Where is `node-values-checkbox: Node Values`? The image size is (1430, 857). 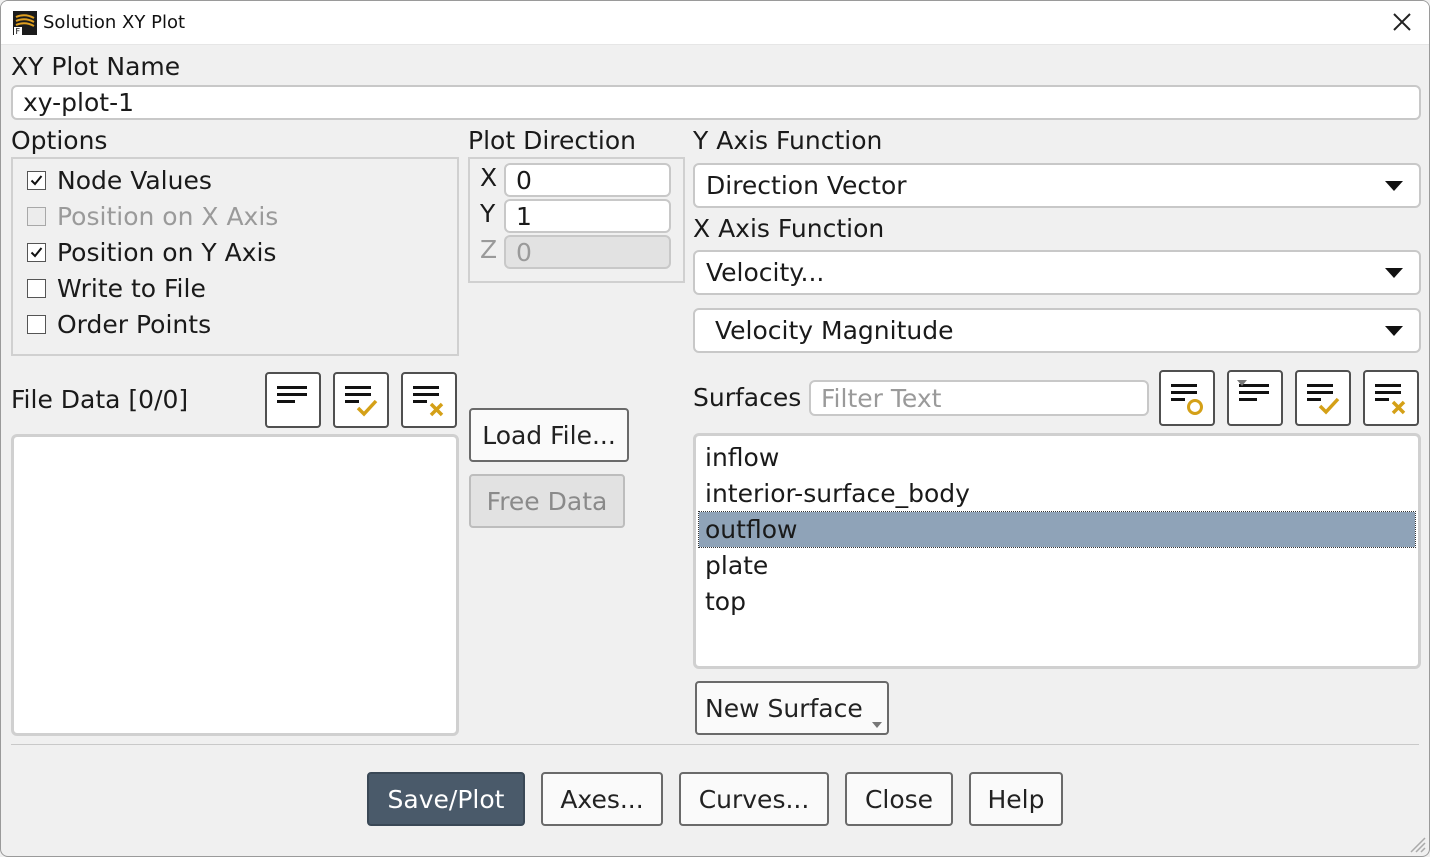 node-values-checkbox: Node Values is located at coordinates (119, 180).